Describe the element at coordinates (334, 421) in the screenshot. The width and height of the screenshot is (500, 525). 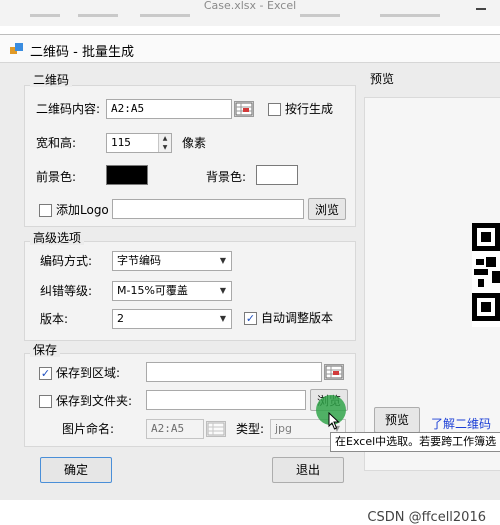
I see `mouse-cursor-icon` at that location.